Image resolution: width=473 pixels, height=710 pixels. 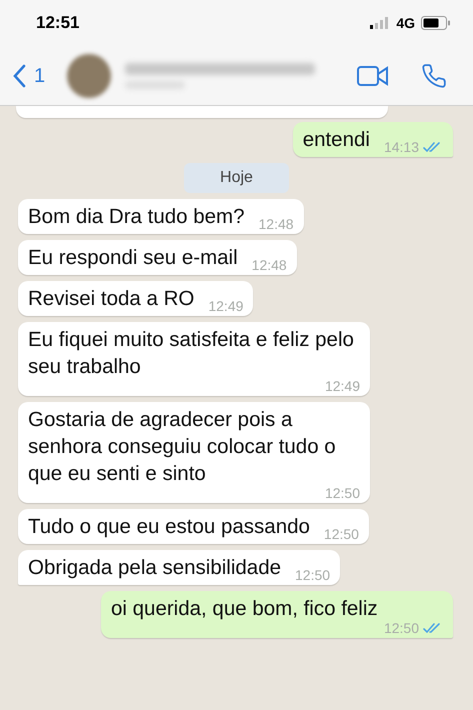 What do you see at coordinates (405, 23) in the screenshot?
I see `network-label: 4G` at bounding box center [405, 23].